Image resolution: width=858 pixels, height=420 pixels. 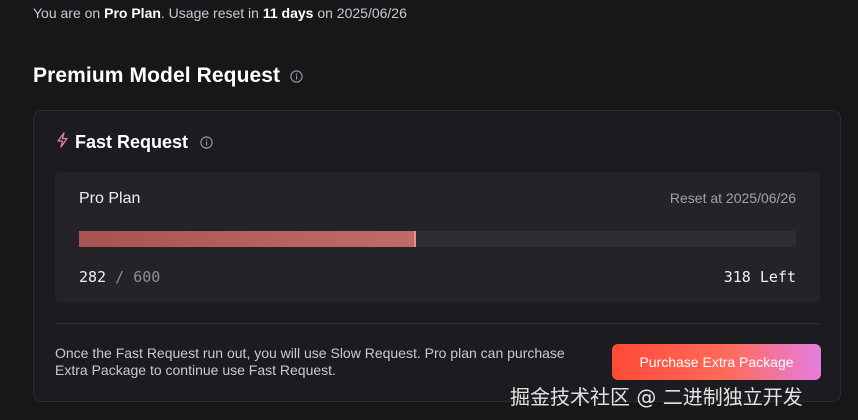 I want to click on premium-model-request-header: Premium Model Request, so click(x=168, y=76).